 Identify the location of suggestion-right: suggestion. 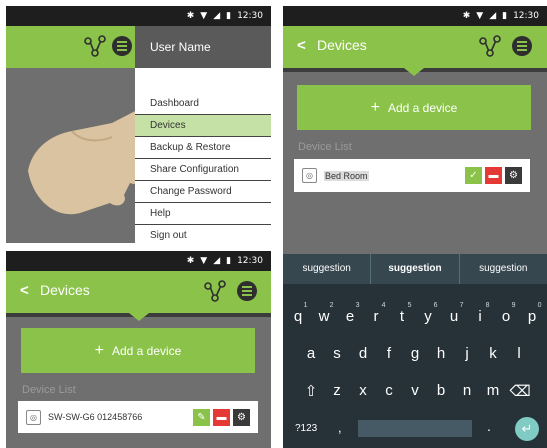
(503, 269).